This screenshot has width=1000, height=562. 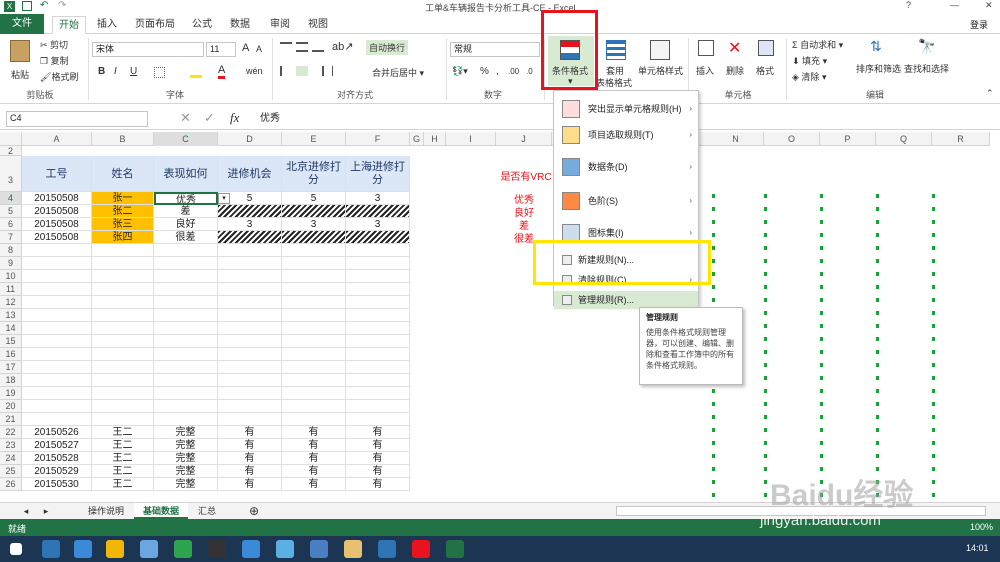 I want to click on table-cell: 王二, so click(x=123, y=471).